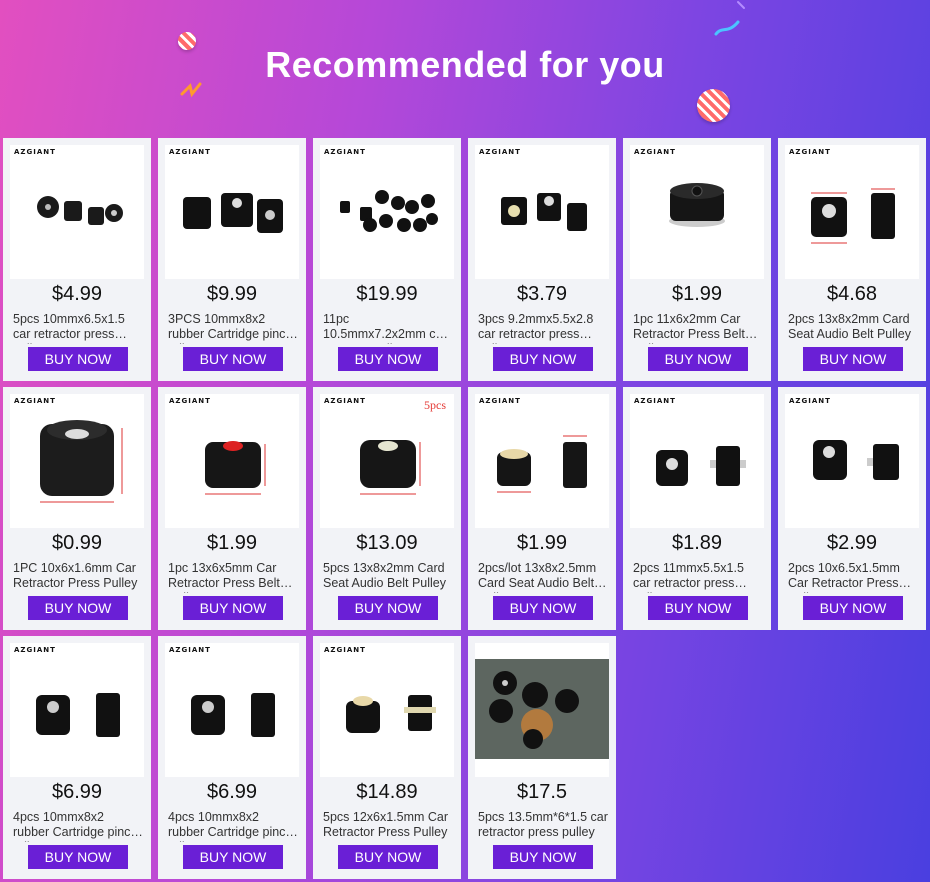 This screenshot has width=930, height=882. I want to click on product-price: $13.09, so click(387, 543).